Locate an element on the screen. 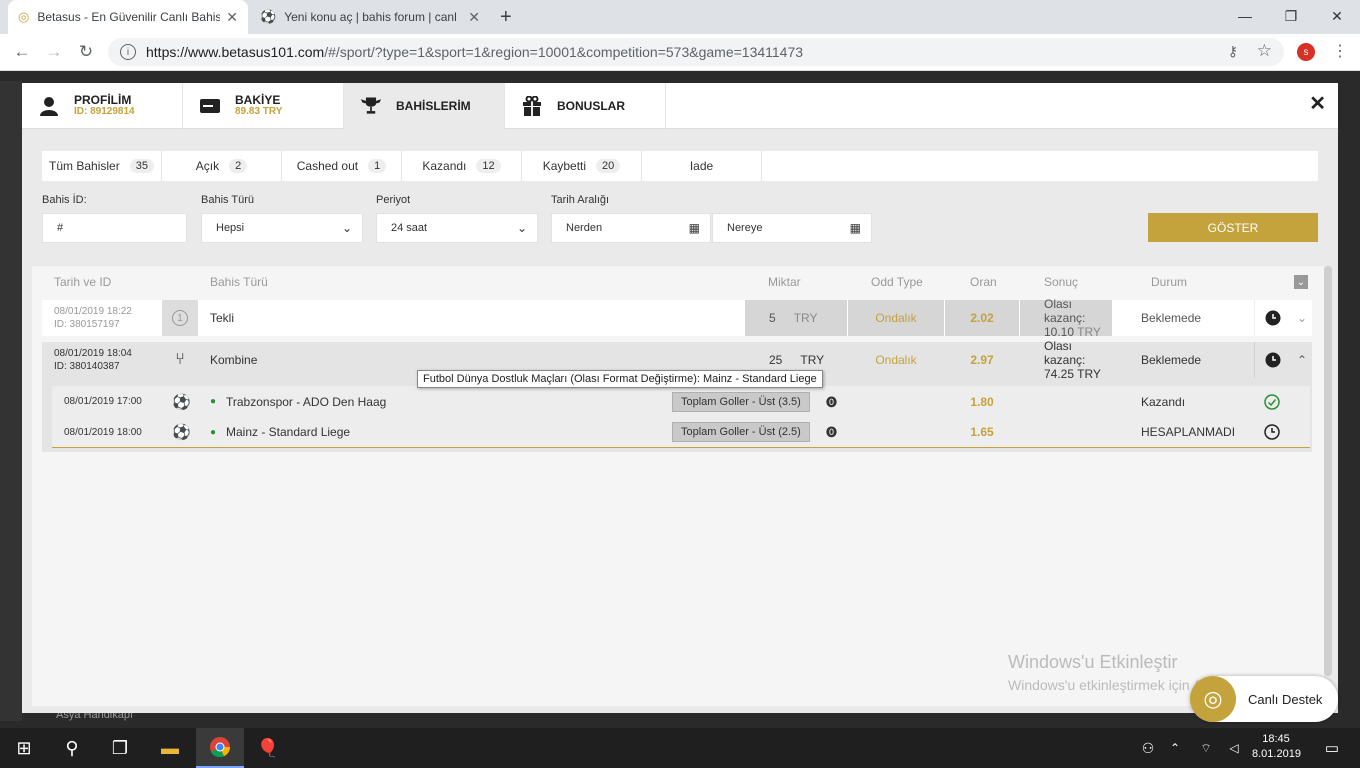  back-arrow-icon: ← is located at coordinates (22, 52).